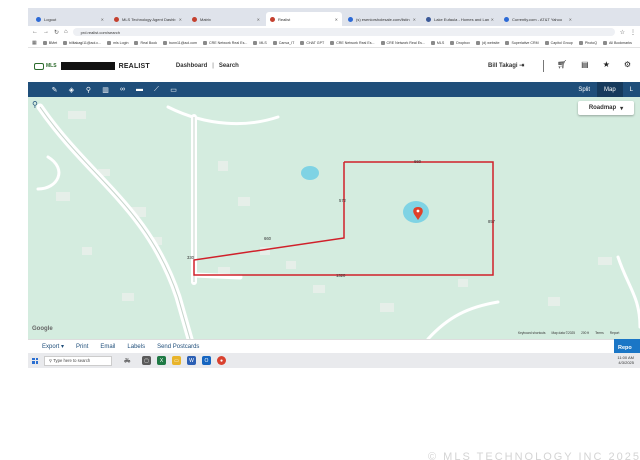  What do you see at coordinates (34, 43) in the screenshot?
I see `apps-icon: ▦` at bounding box center [34, 43].